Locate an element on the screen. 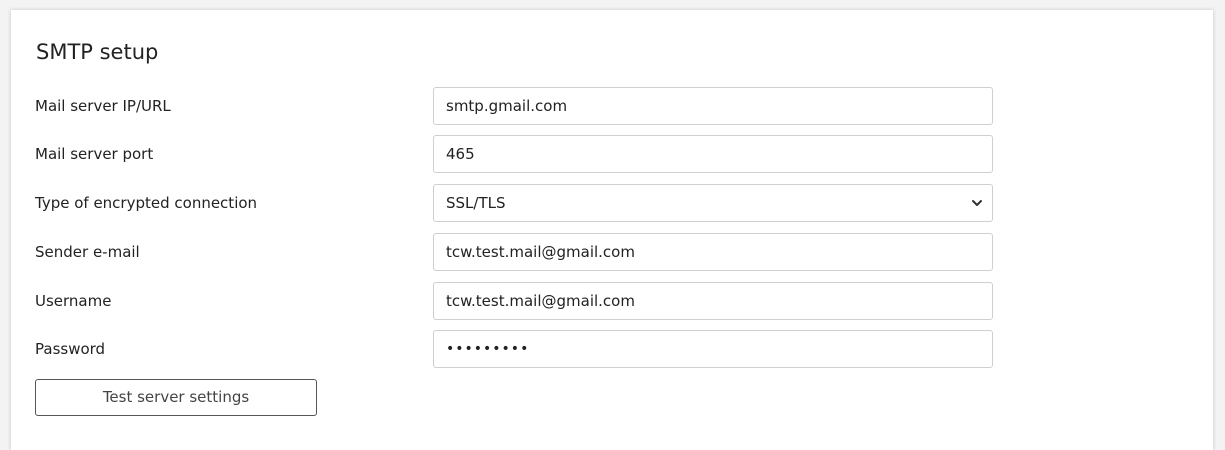 This screenshot has height=450, width=1225. password-value: ••••••••• is located at coordinates (488, 349).